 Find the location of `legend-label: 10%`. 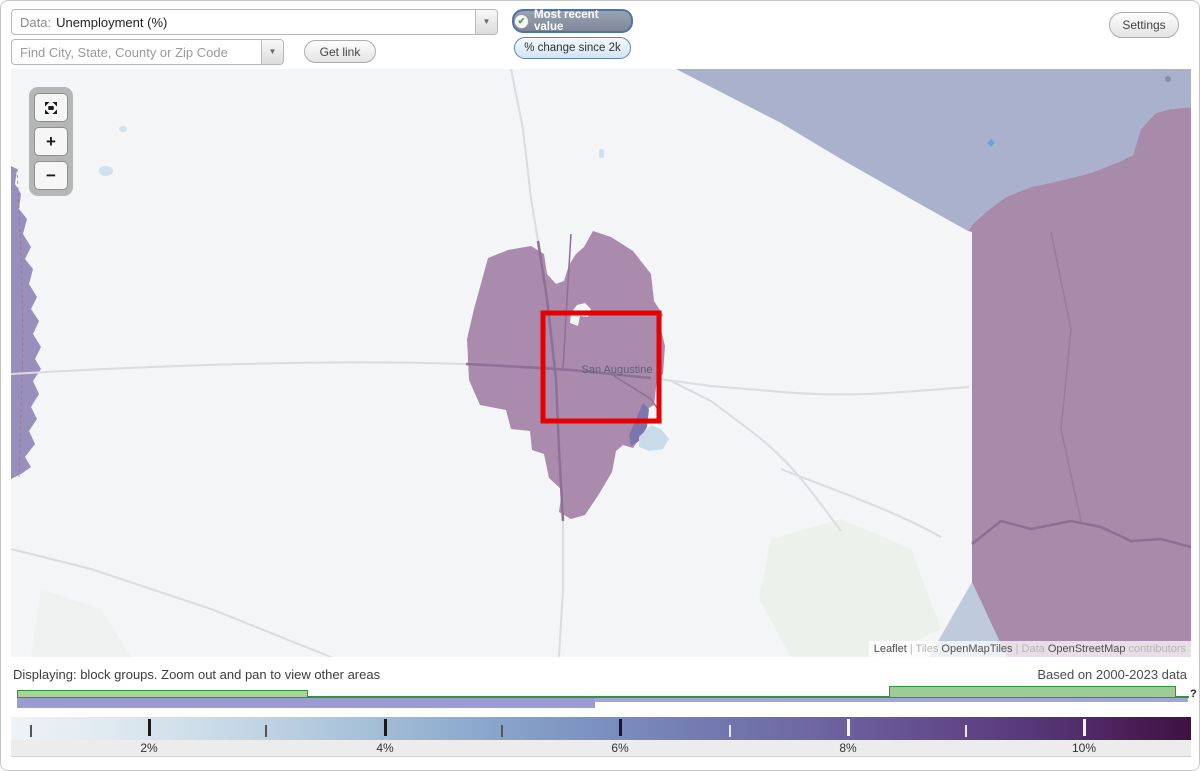

legend-label: 10% is located at coordinates (1084, 748).